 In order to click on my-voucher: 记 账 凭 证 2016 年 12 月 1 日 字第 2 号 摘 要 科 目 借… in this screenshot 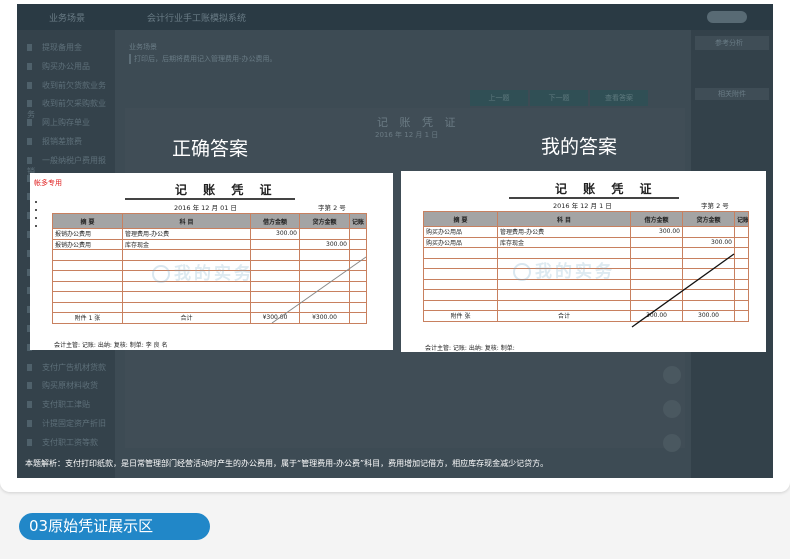, I will do `click(583, 261)`.